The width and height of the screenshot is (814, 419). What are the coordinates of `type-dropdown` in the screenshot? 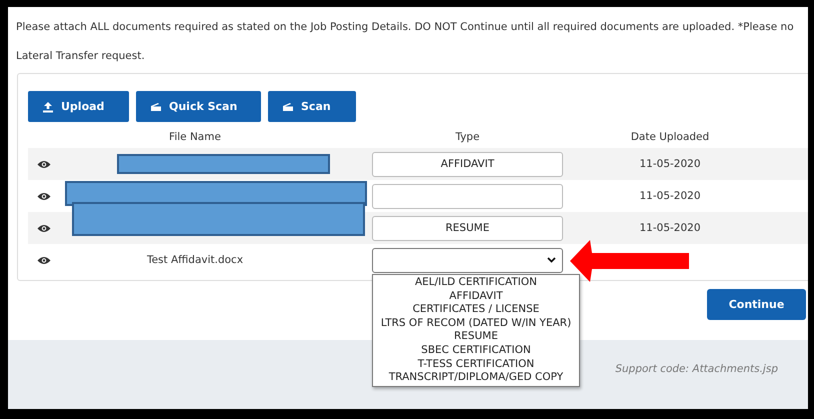 It's located at (467, 260).